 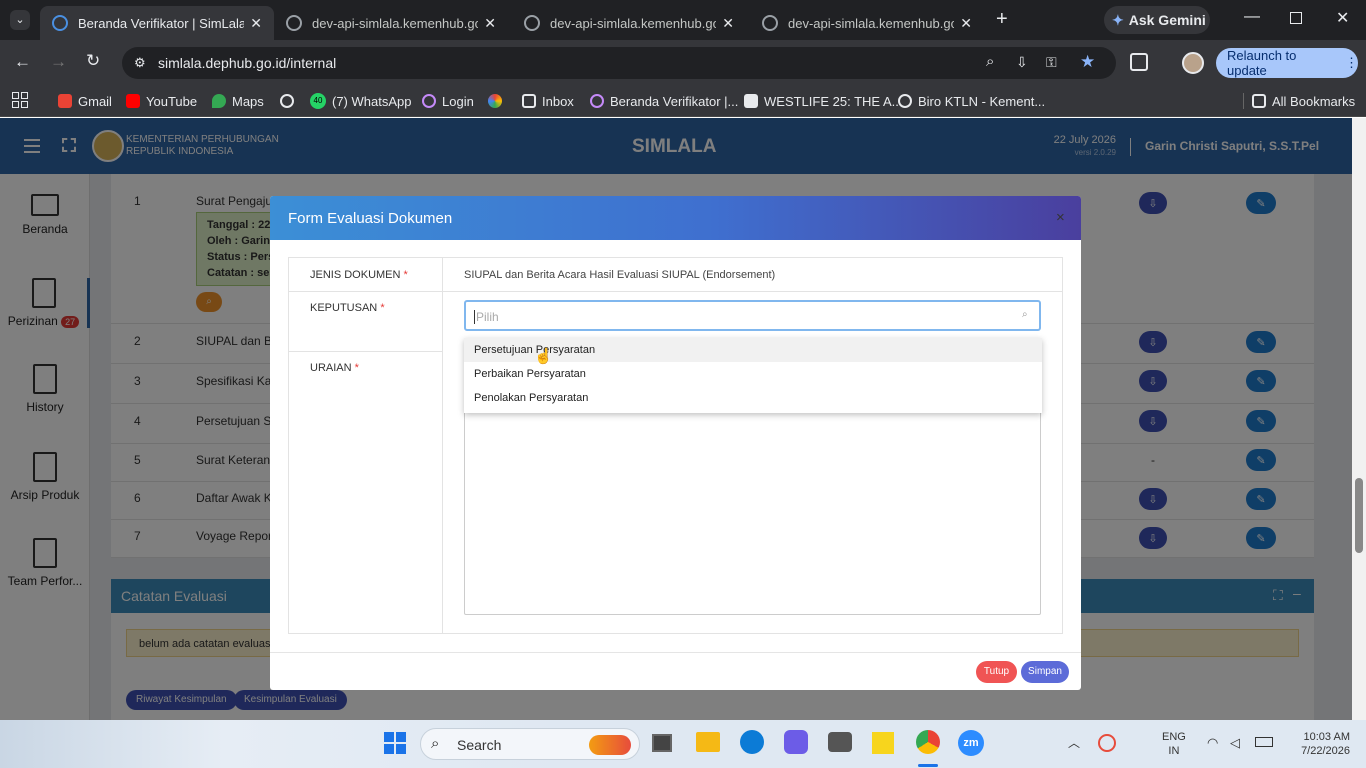 I want to click on bookmark-login: Login, so click(x=448, y=101).